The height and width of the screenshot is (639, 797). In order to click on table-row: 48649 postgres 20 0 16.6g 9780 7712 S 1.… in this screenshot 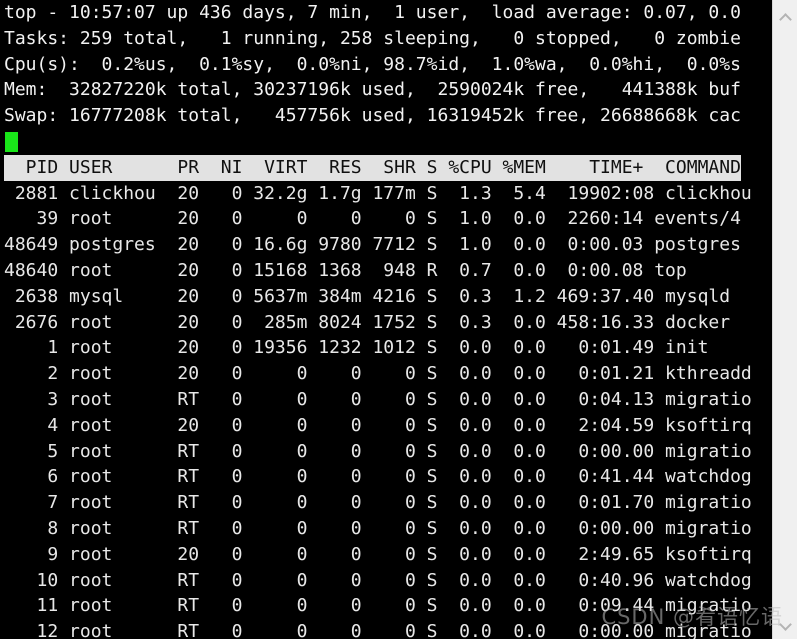, I will do `click(388, 245)`.